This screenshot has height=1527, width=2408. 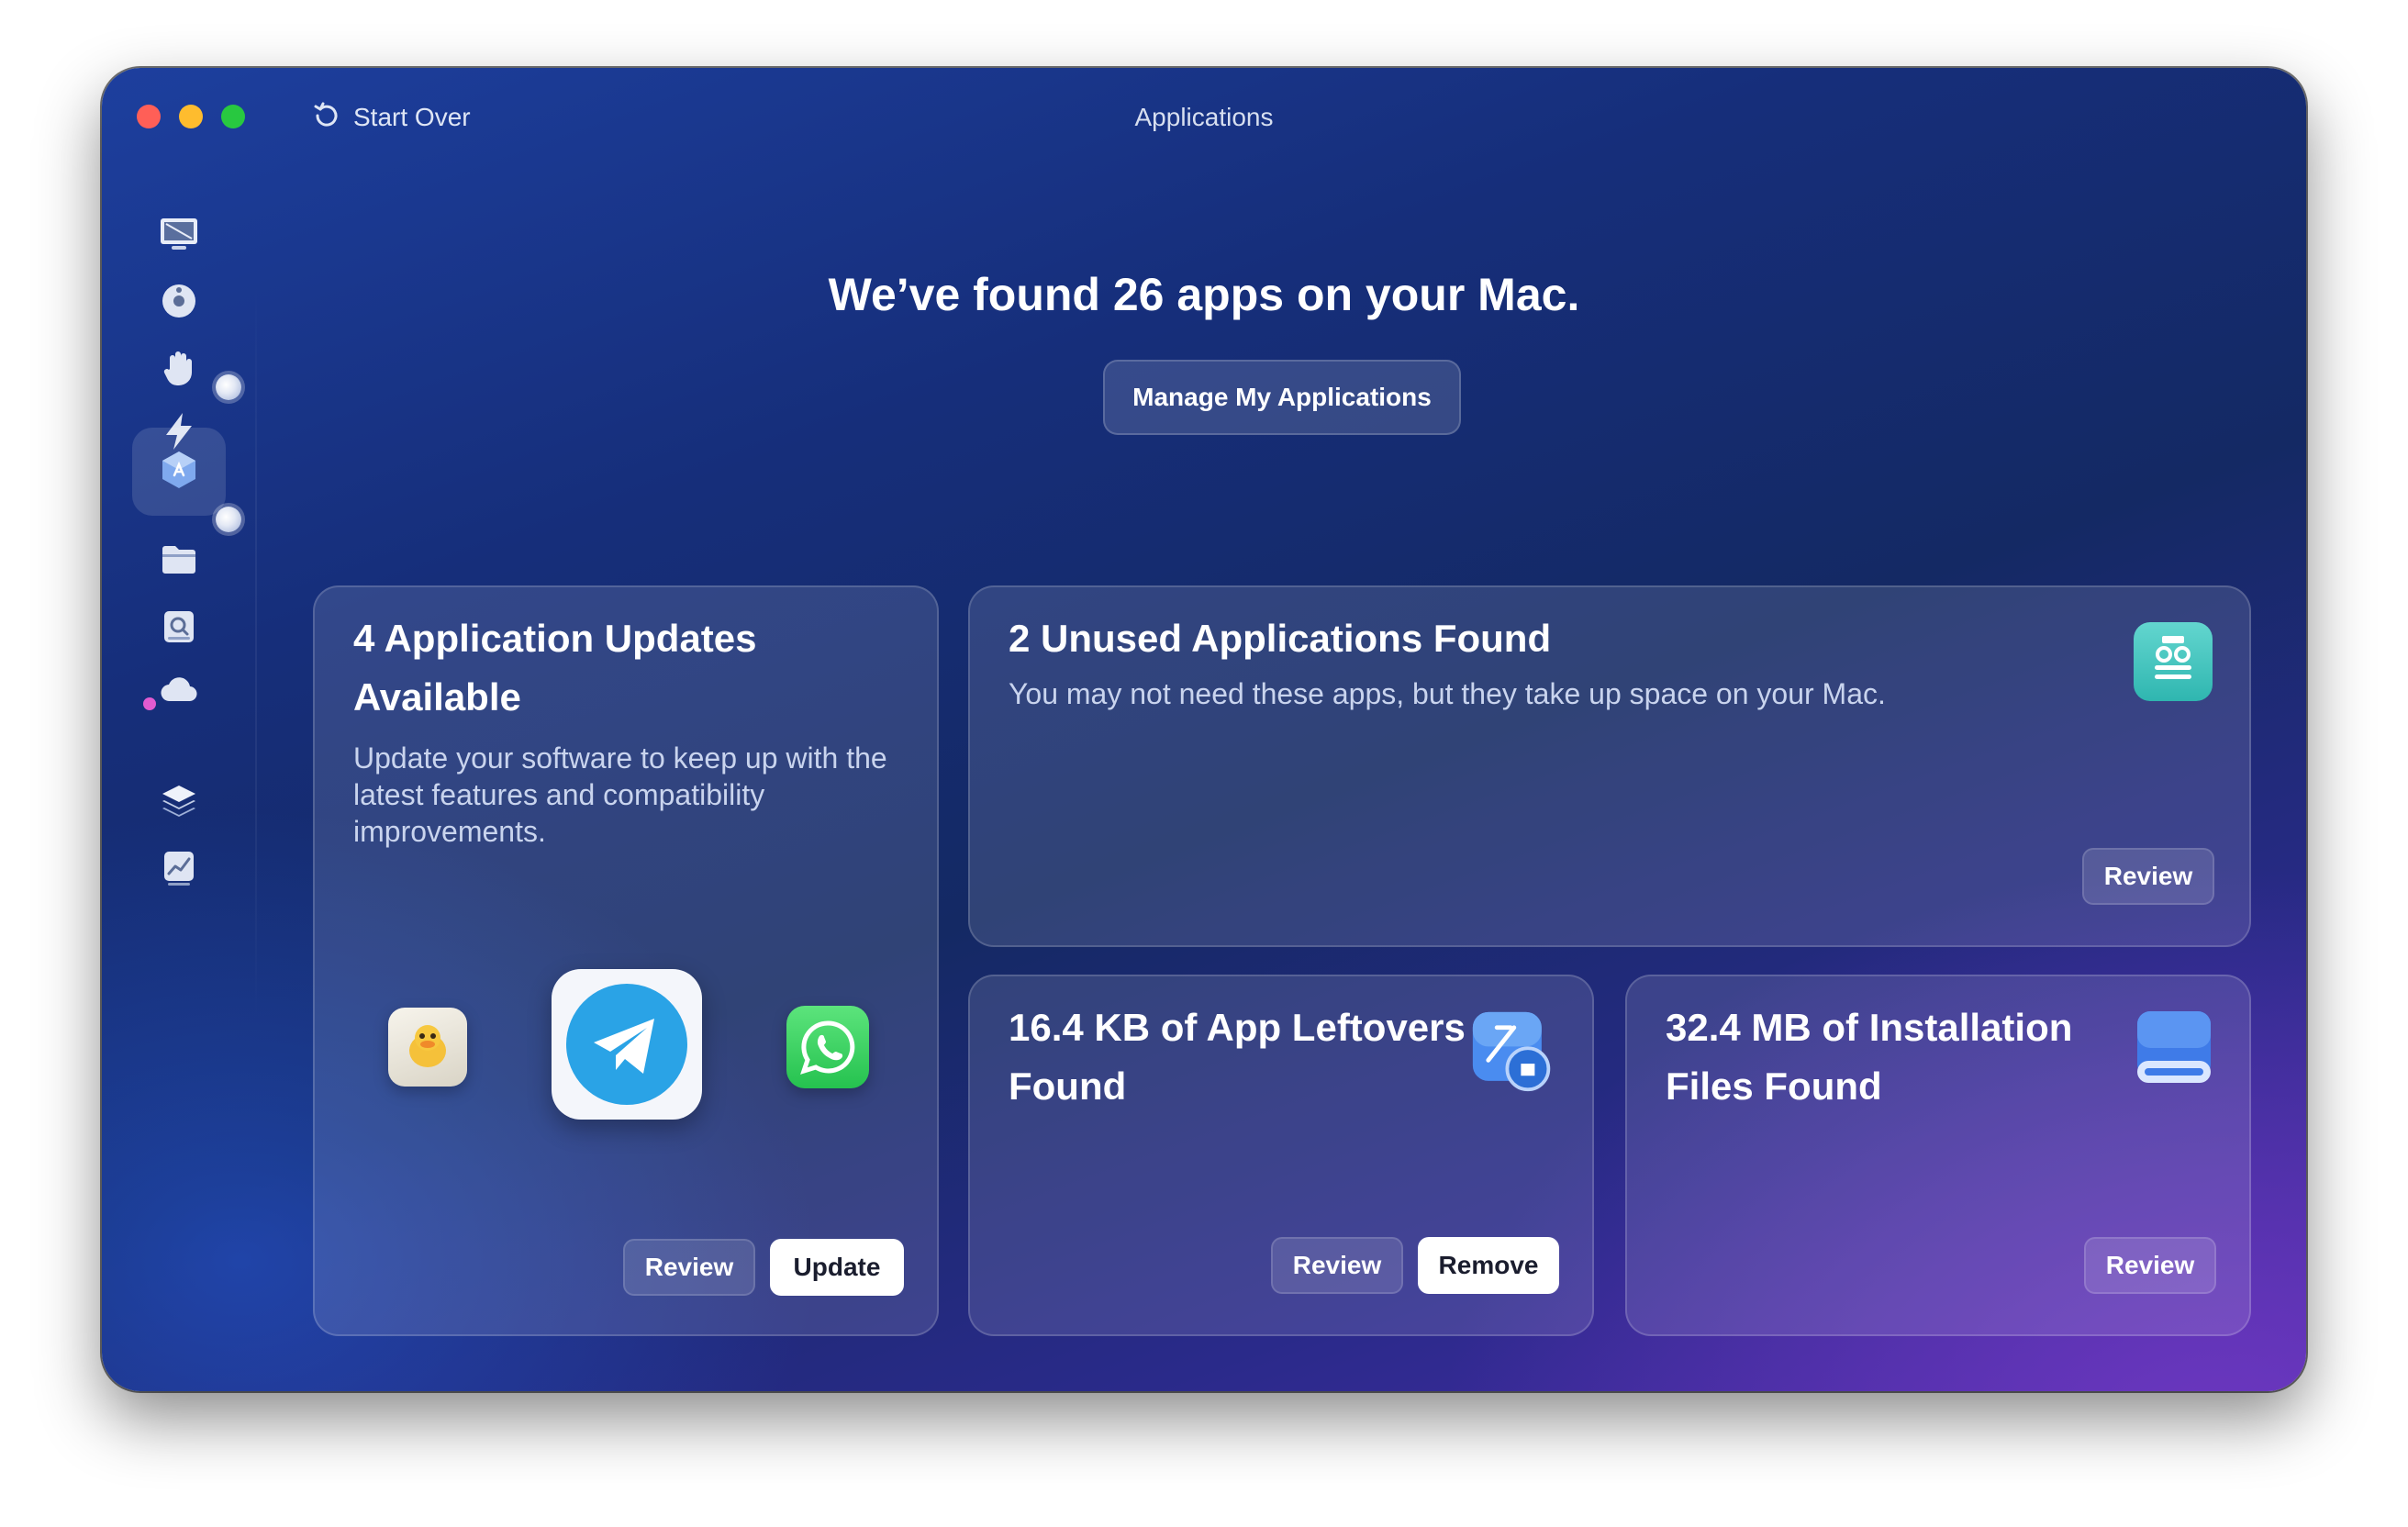 I want to click on leftovers-icon, so click(x=1512, y=1052).